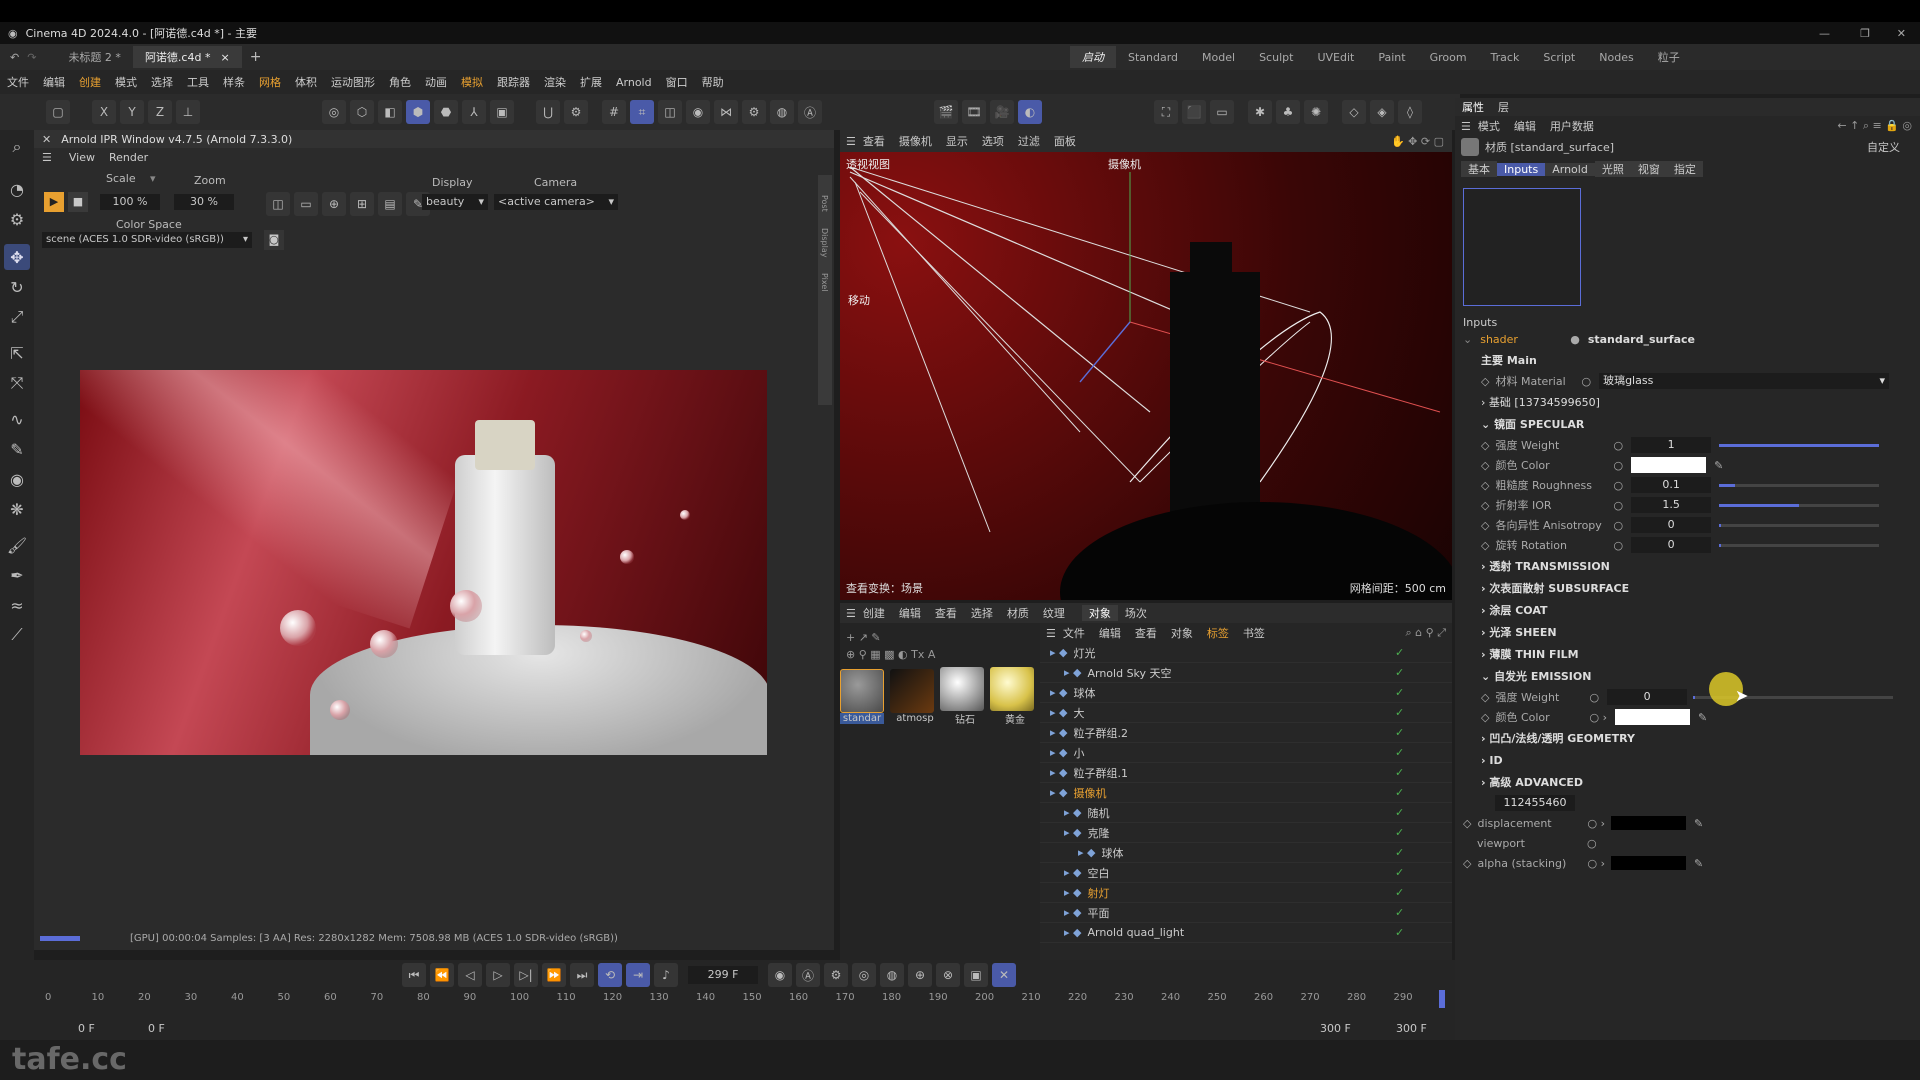  What do you see at coordinates (1671, 485) in the screenshot?
I see `prop-input: 0.1` at bounding box center [1671, 485].